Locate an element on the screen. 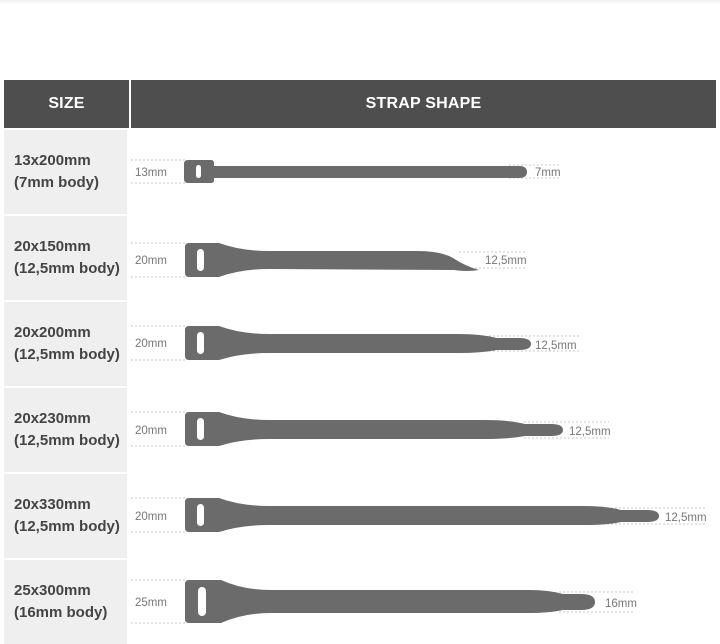 The image size is (720, 644). size-cell: 20x200mm (12,5mm body) is located at coordinates (66, 344).